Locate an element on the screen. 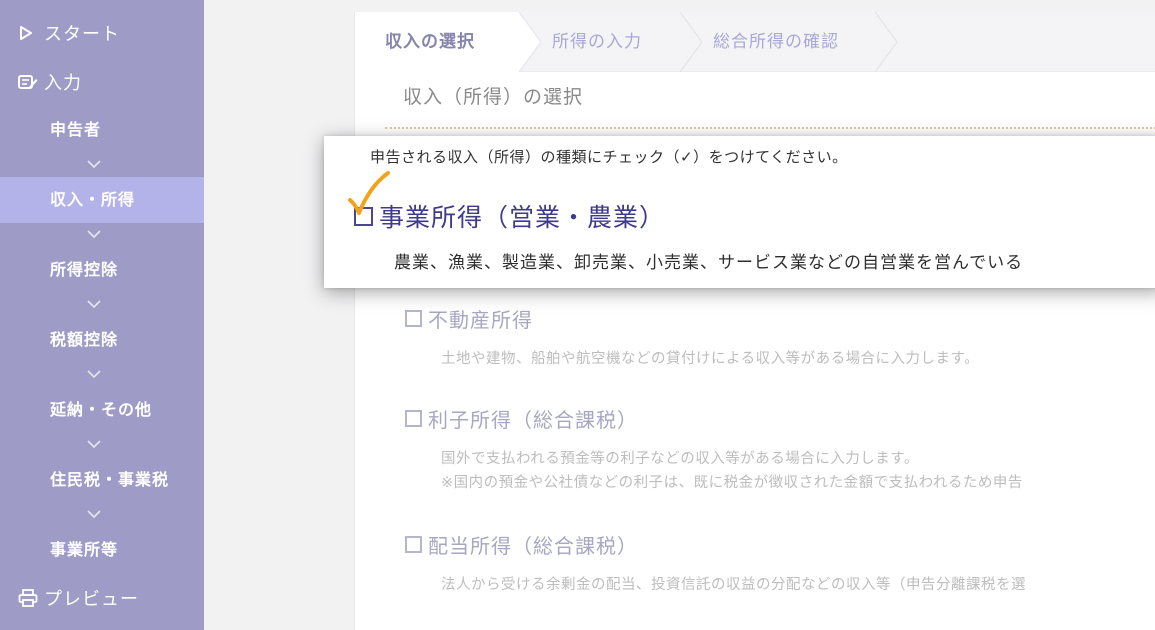 The image size is (1155, 630). sidebar-step-declarant: 申告者 is located at coordinates (102, 130).